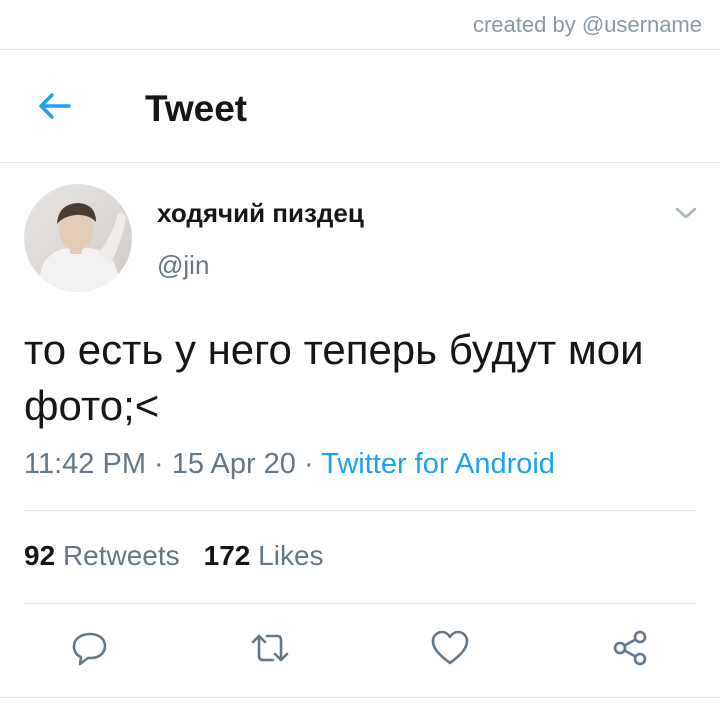 This screenshot has width=720, height=710. Describe the element at coordinates (40, 555) in the screenshot. I see `retweets-count: 92` at that location.